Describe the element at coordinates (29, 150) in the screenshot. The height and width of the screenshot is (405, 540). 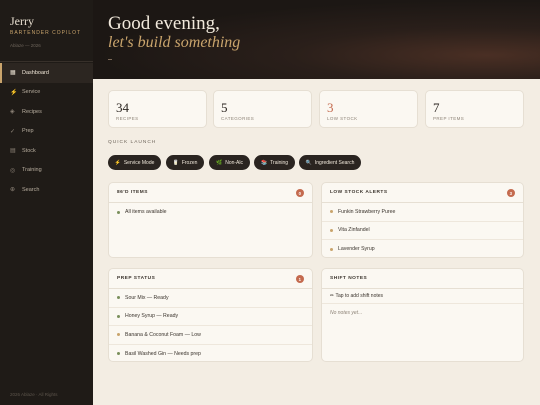
I see `sidebar-item-label: Stock` at that location.